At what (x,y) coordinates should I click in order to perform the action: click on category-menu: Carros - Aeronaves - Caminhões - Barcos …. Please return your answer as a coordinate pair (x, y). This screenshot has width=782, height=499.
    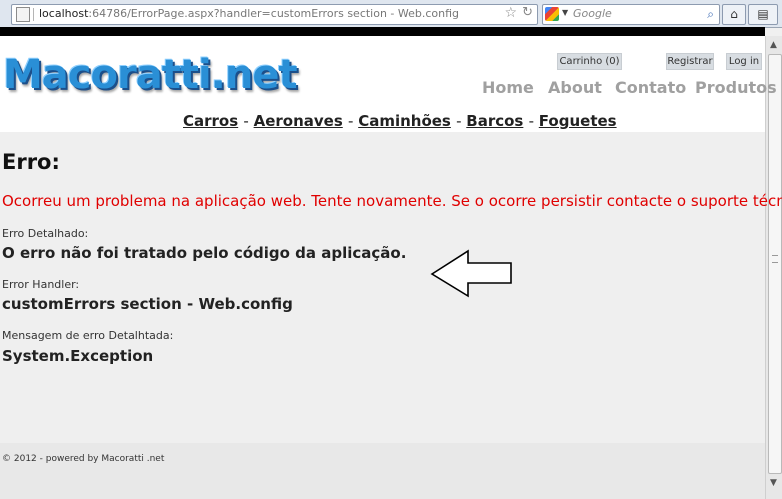
    Looking at the image, I should click on (400, 121).